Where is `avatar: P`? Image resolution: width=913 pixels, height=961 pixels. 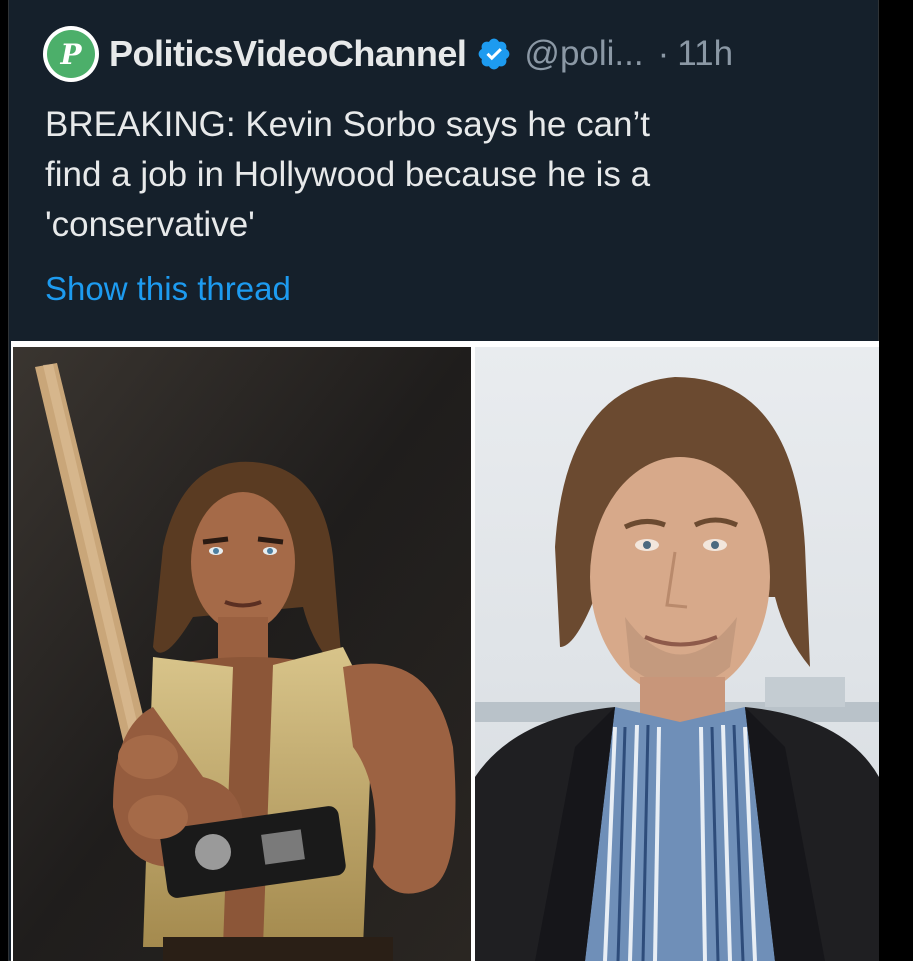 avatar: P is located at coordinates (71, 54).